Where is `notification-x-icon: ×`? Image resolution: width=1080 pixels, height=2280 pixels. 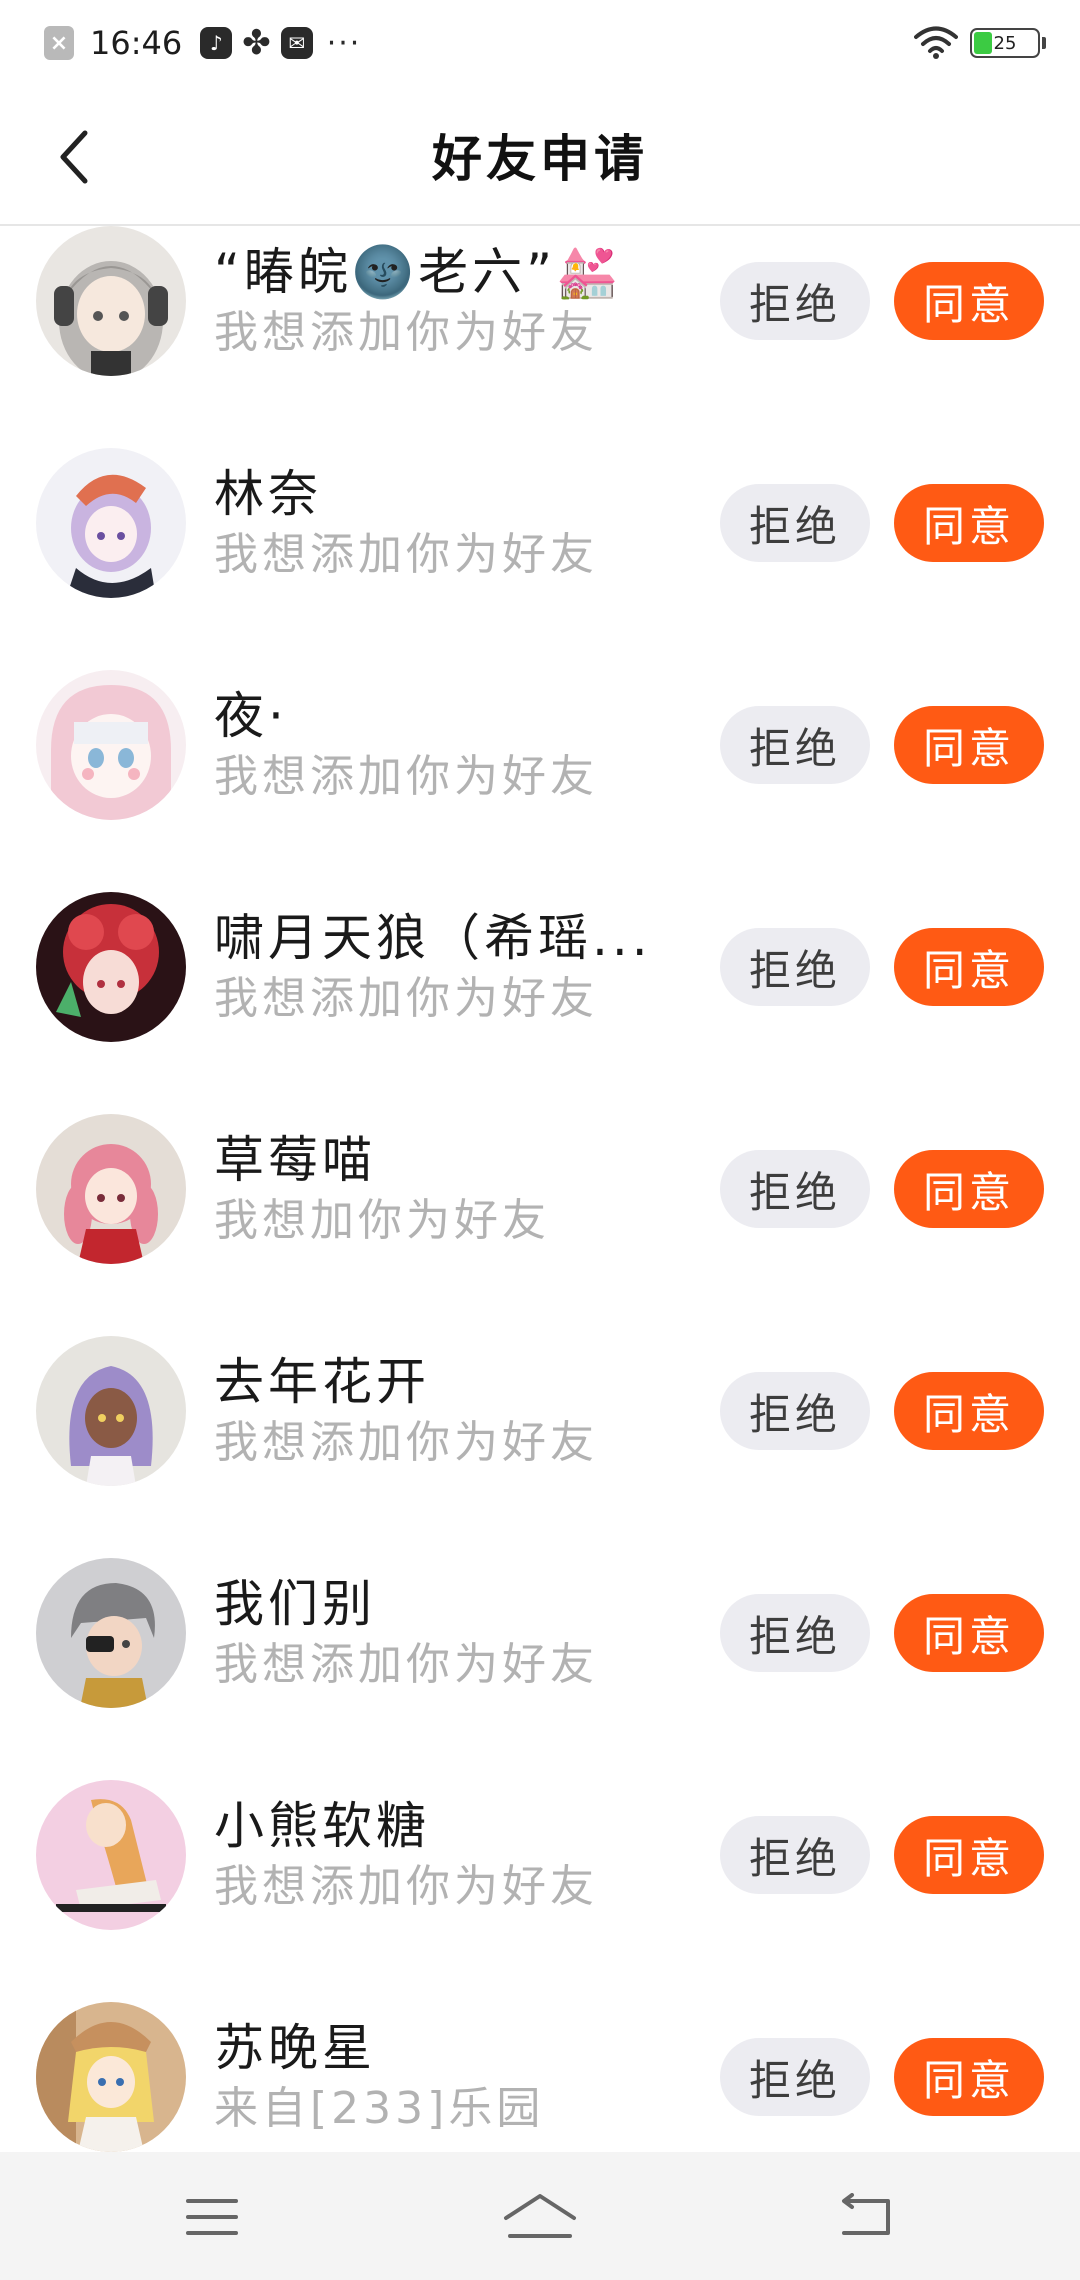 notification-x-icon: × is located at coordinates (59, 43).